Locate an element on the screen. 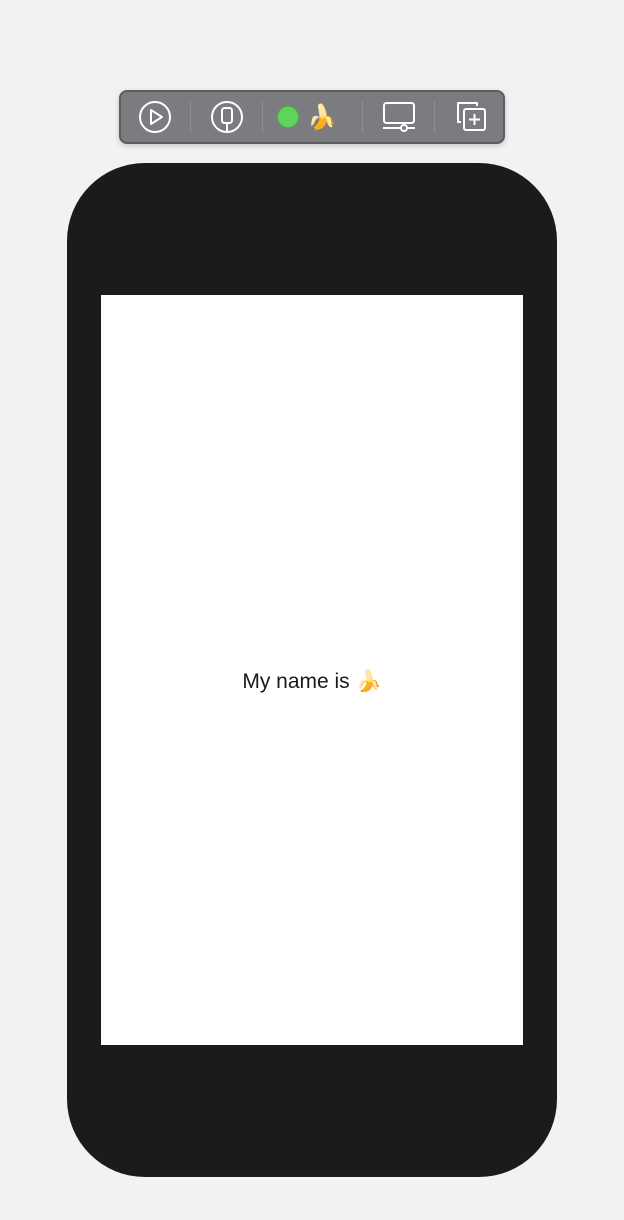 Image resolution: width=624 pixels, height=1220 pixels. status-group: 🍌 is located at coordinates (309, 117).